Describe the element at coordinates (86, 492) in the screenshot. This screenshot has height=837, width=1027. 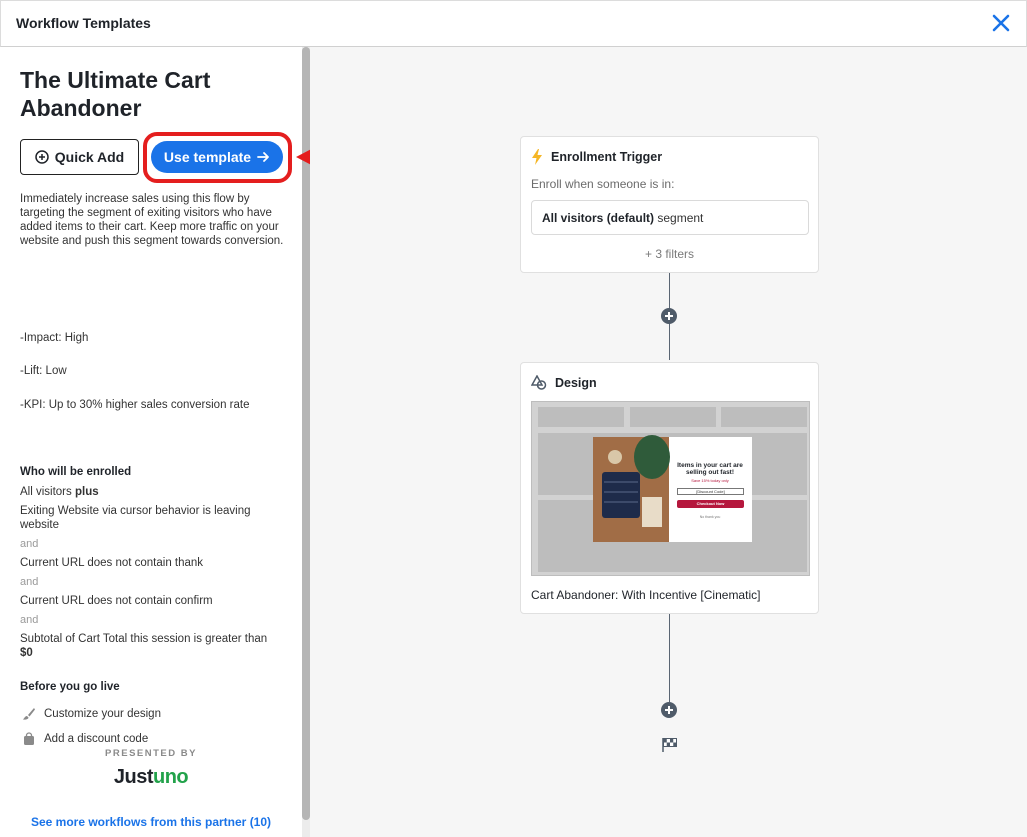
I see `visitors-plus: plus` at that location.